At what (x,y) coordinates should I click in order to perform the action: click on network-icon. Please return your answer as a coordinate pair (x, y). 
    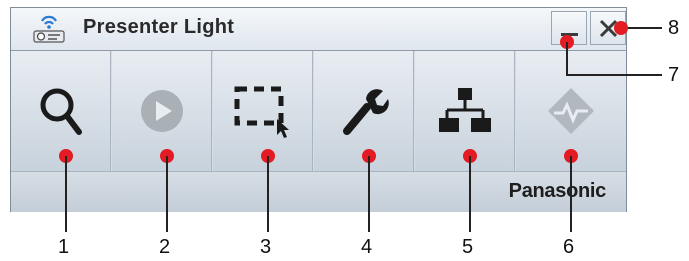
    Looking at the image, I should click on (464, 110).